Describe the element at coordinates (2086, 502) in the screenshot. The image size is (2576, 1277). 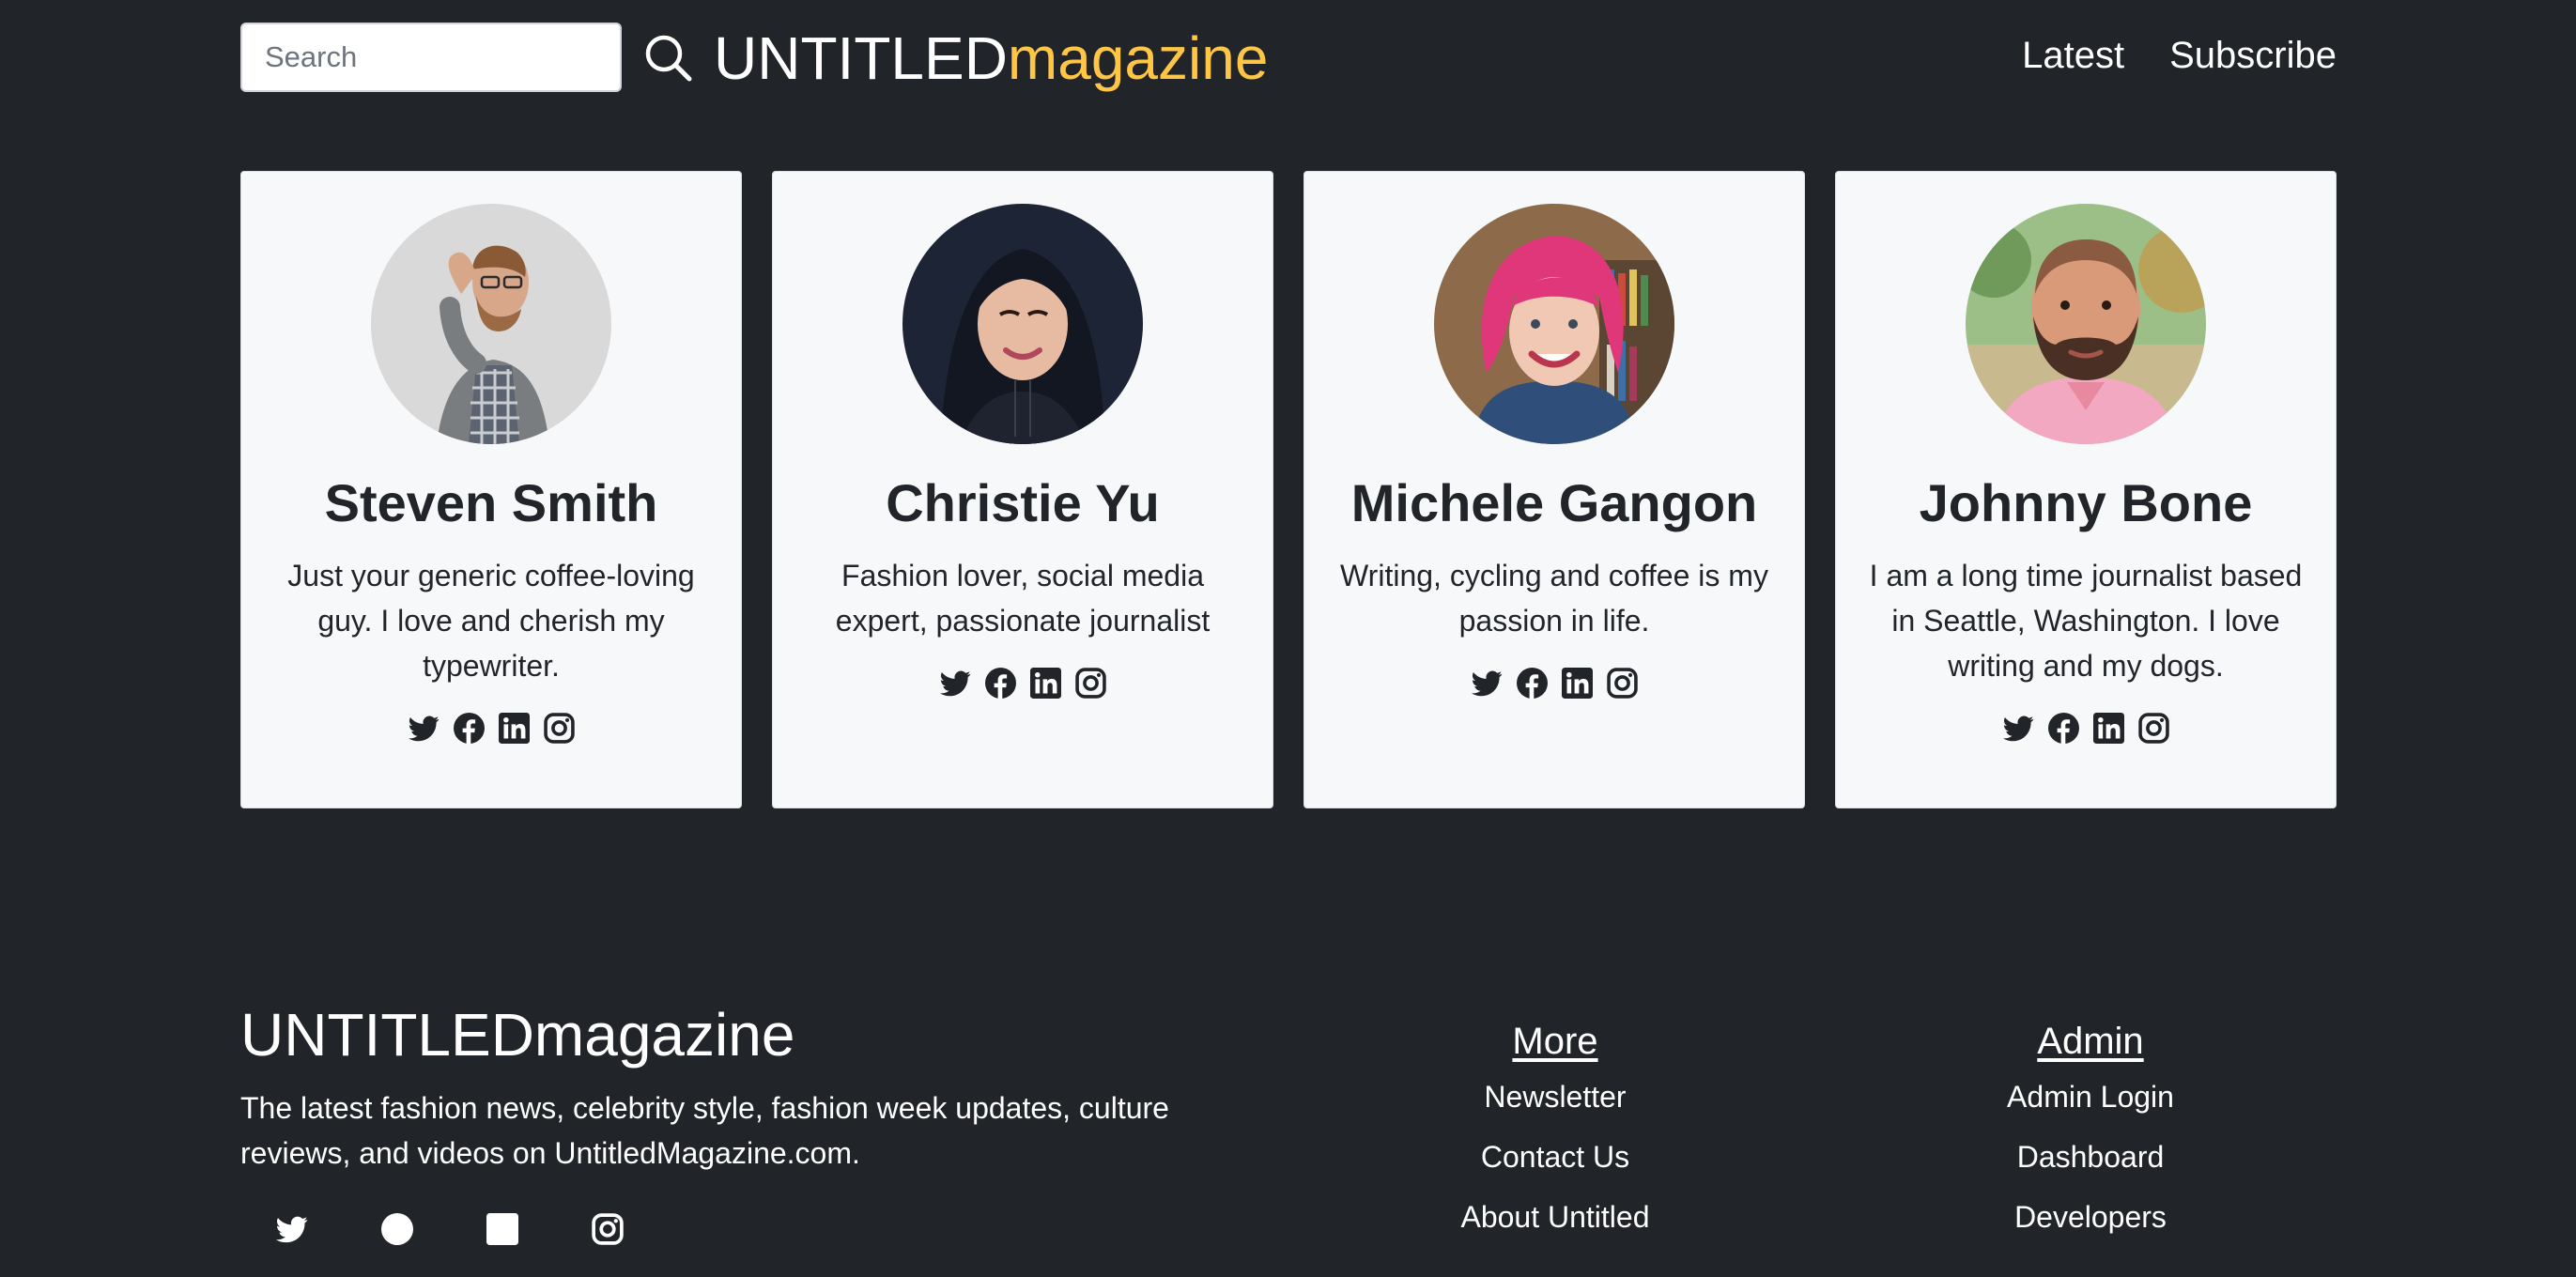
I see `author-name: Johnny Bone` at that location.